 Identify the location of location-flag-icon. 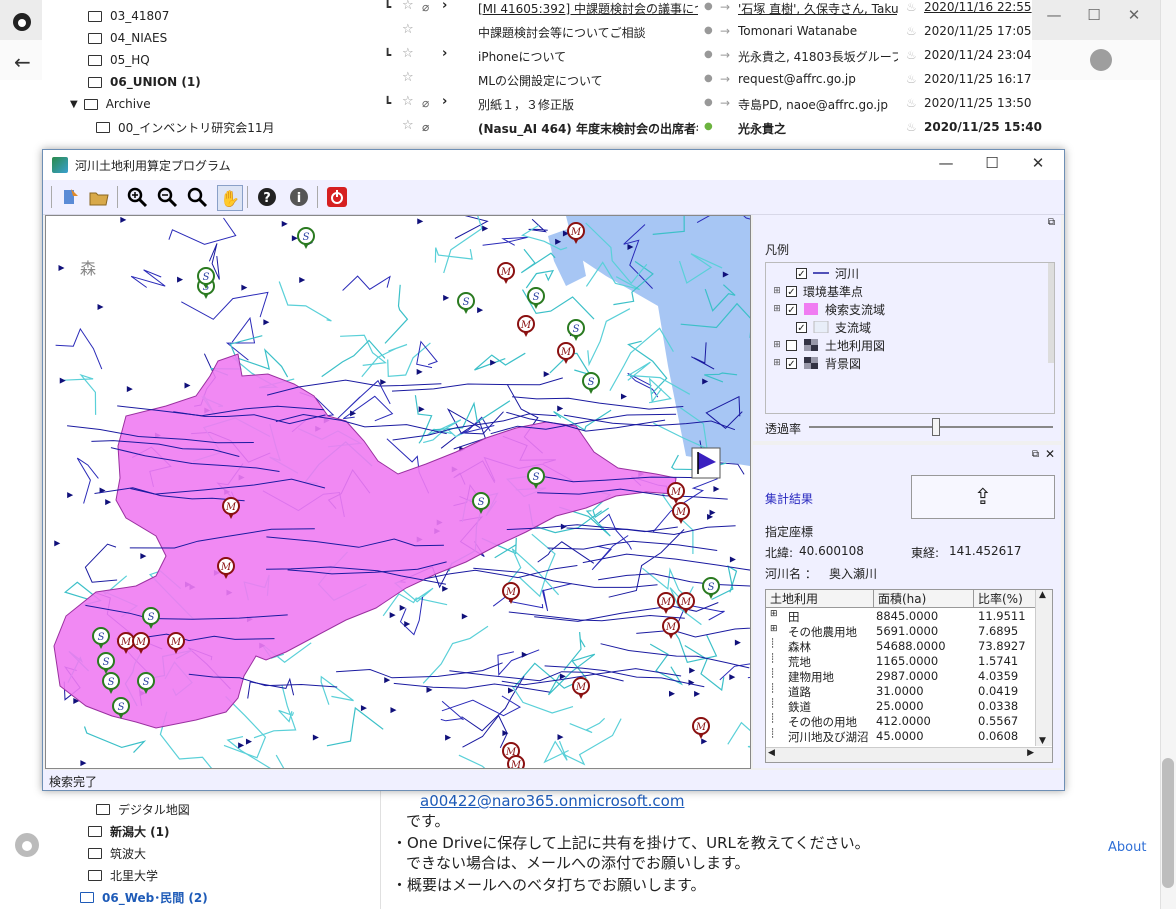
(706, 463).